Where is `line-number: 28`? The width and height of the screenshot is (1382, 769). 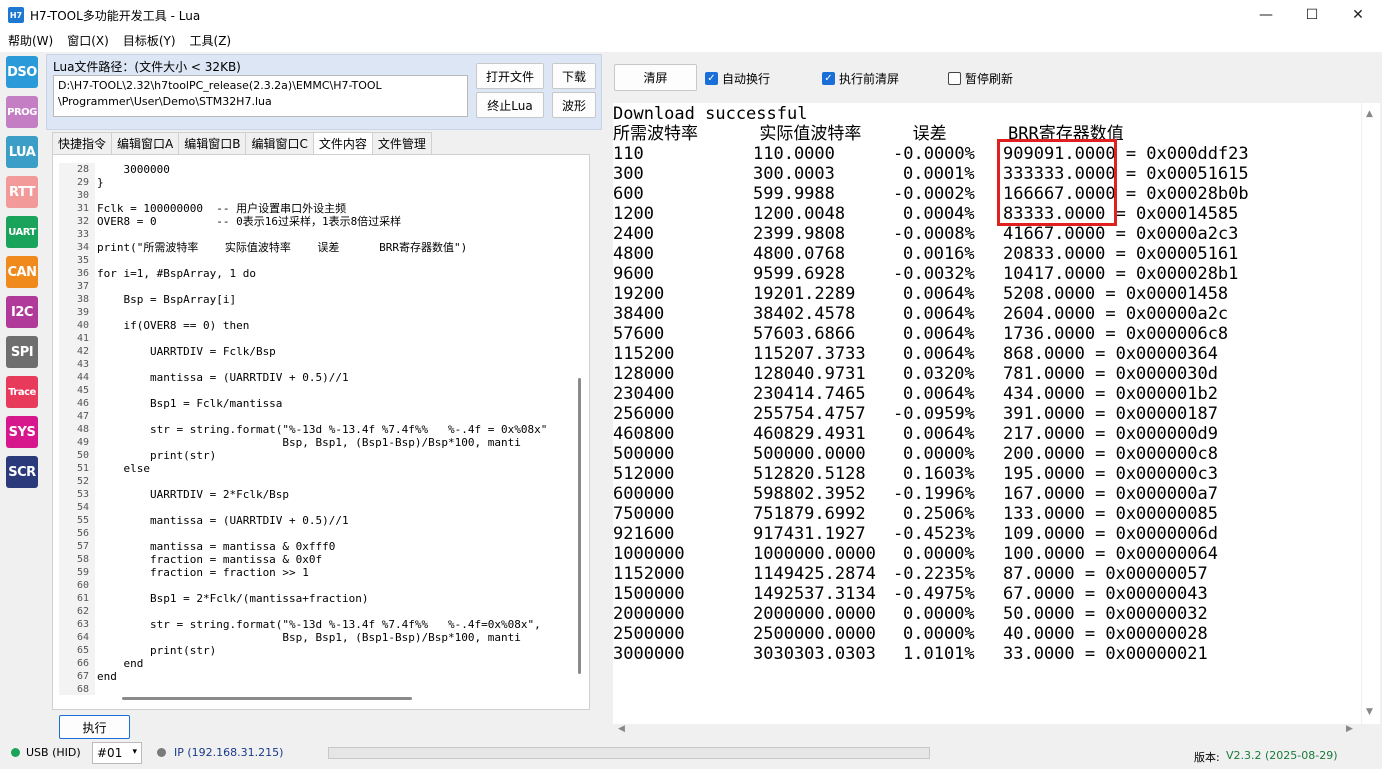 line-number: 28 is located at coordinates (82, 169).